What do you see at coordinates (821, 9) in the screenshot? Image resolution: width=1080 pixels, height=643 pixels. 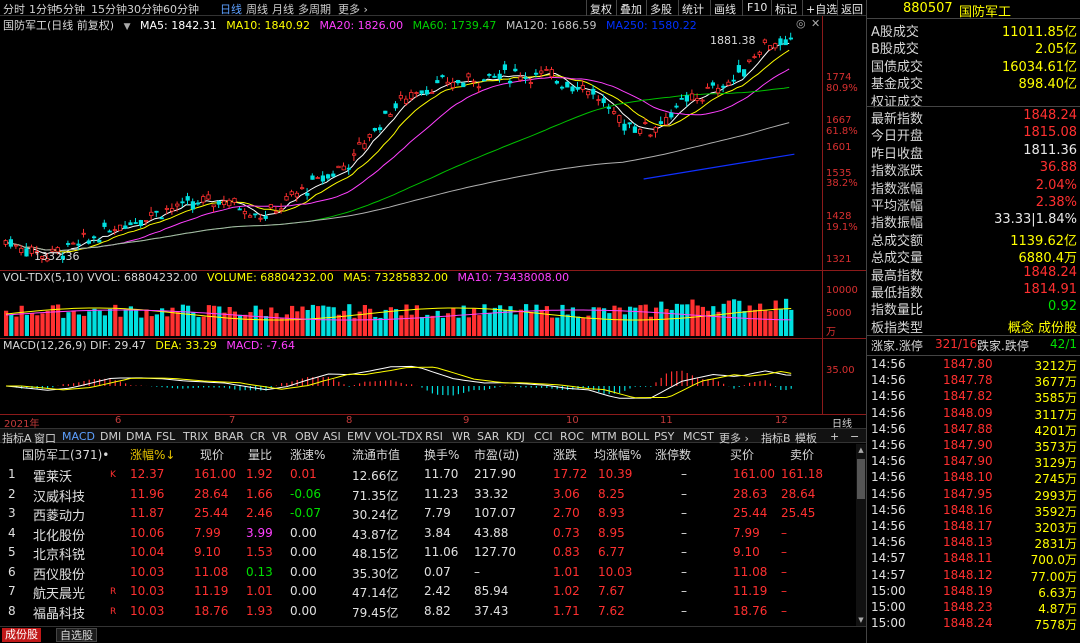 I see `add-watchlist-button: +自选` at bounding box center [821, 9].